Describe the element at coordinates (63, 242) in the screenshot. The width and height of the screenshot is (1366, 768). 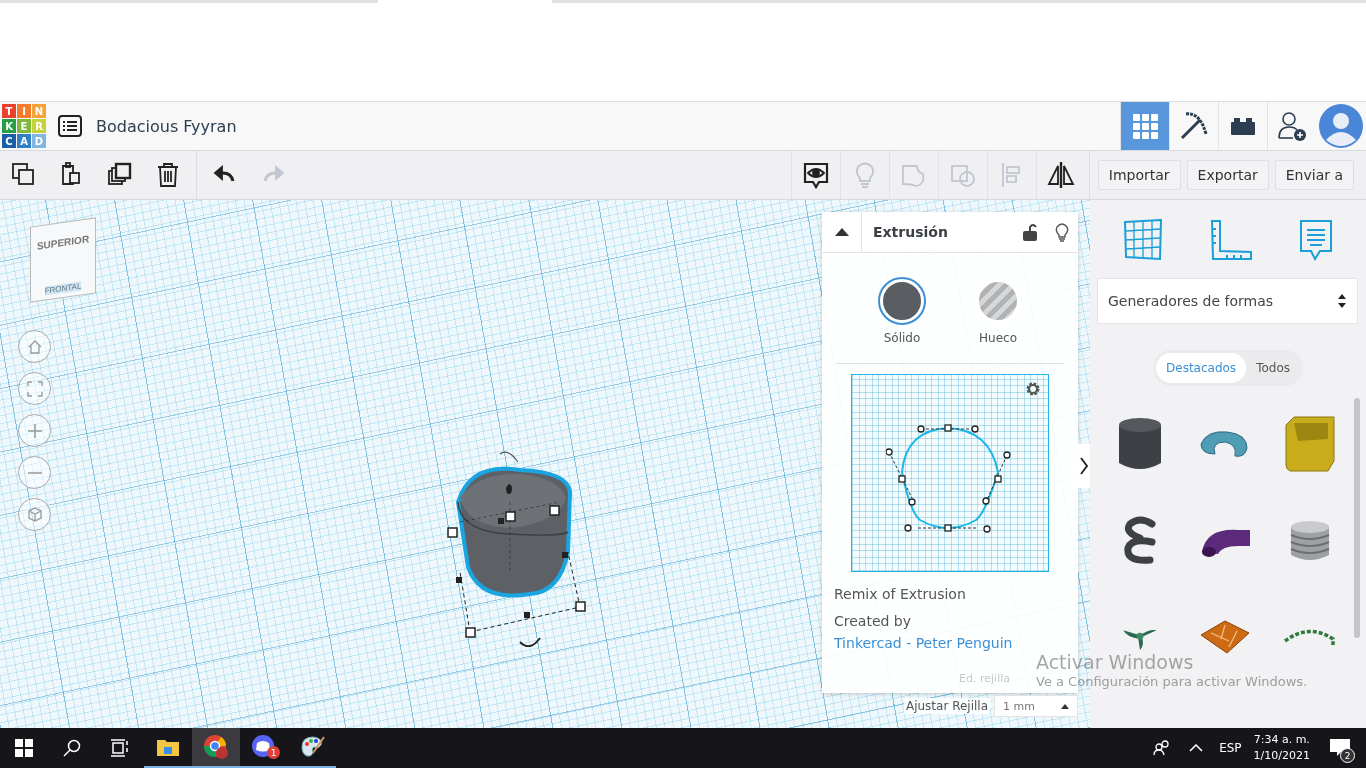
I see `cube-top-label: SUPERIOR` at that location.